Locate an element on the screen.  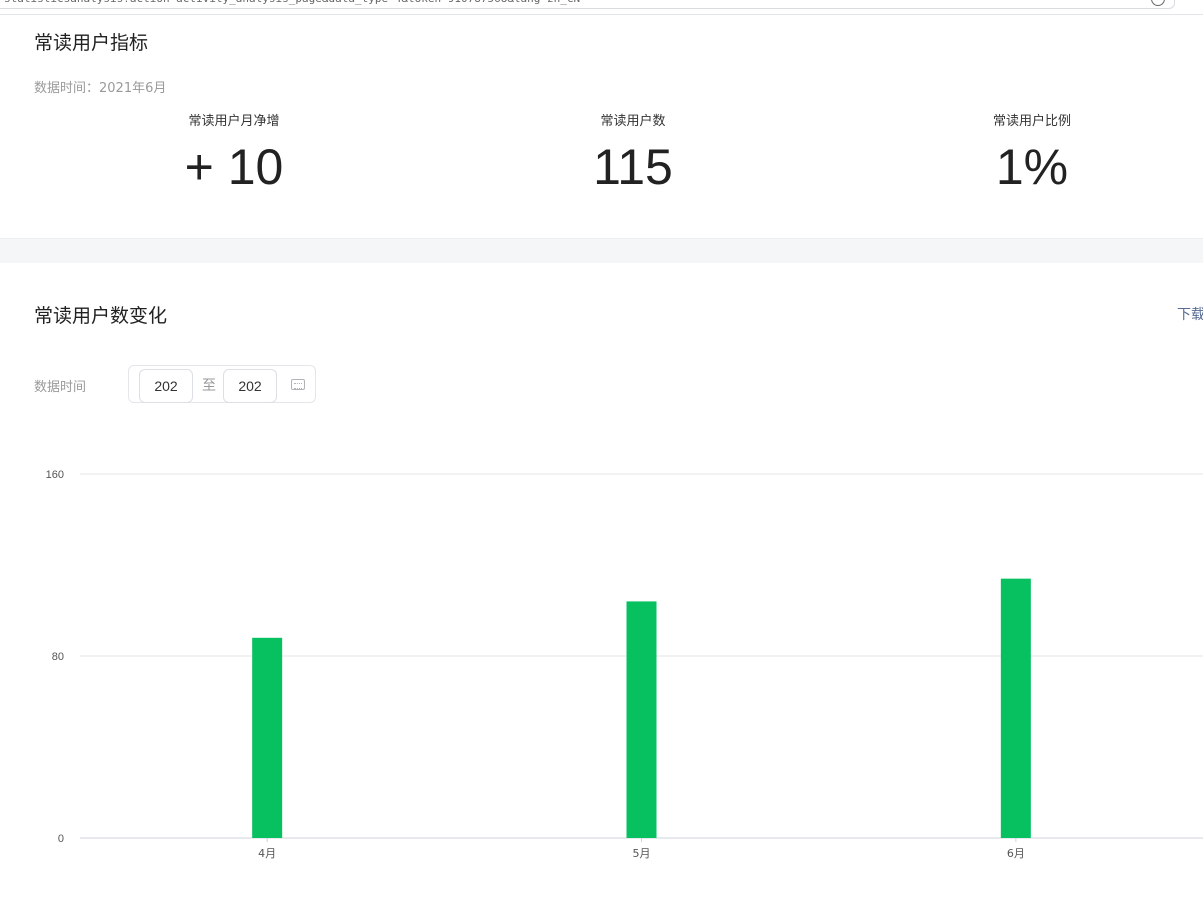
metric-value: 115 is located at coordinates (633, 167).